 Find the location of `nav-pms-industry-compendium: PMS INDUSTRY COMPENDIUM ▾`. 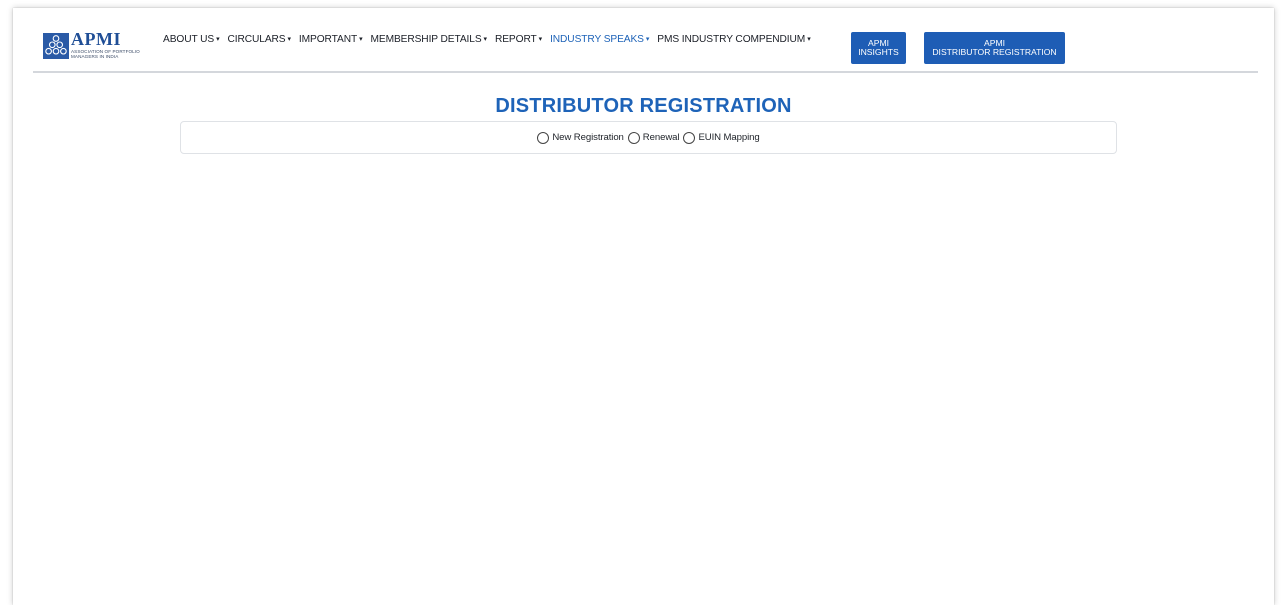

nav-pms-industry-compendium: PMS INDUSTRY COMPENDIUM ▾ is located at coordinates (733, 39).